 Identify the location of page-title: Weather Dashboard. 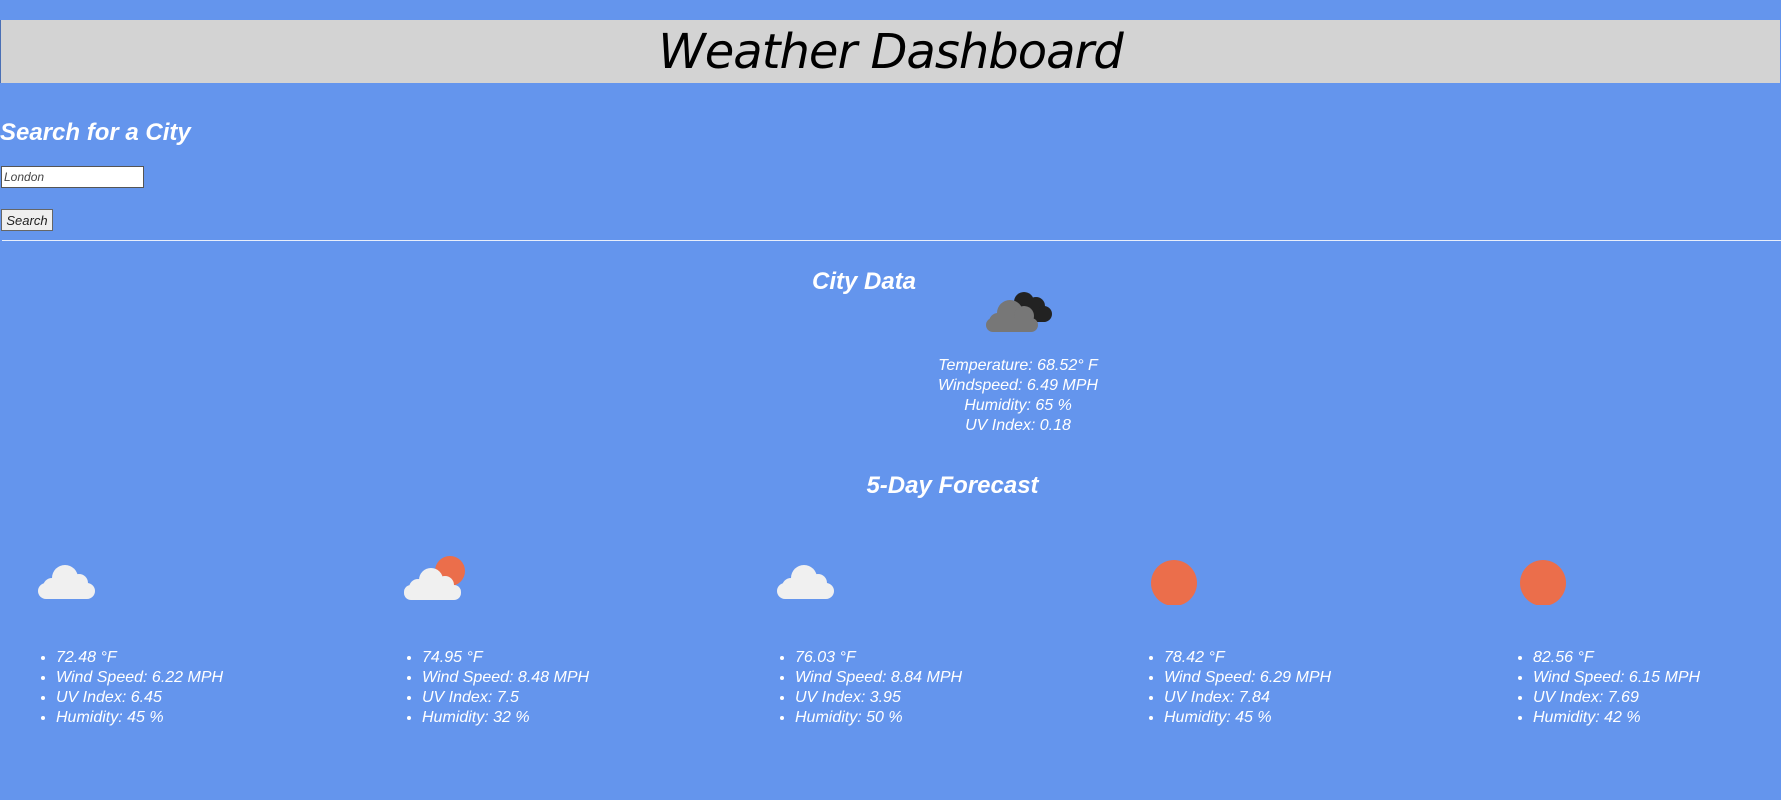
(890, 51).